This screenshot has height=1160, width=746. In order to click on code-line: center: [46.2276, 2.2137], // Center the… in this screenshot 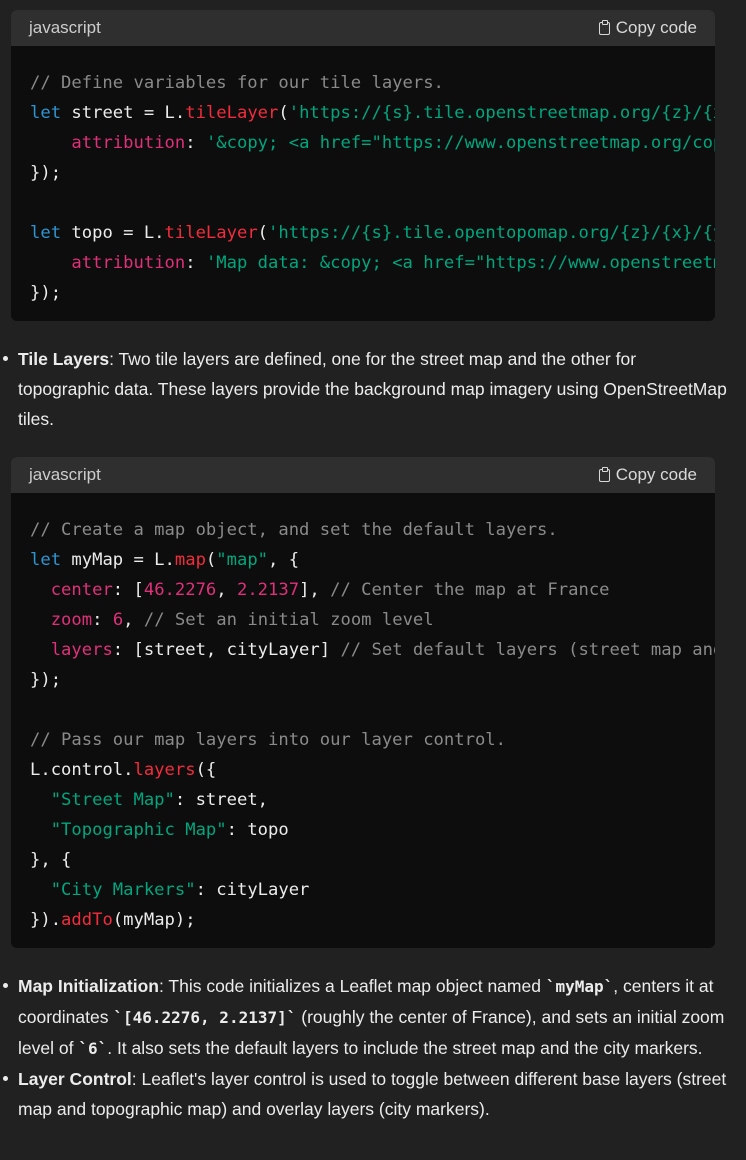, I will do `click(372, 590)`.